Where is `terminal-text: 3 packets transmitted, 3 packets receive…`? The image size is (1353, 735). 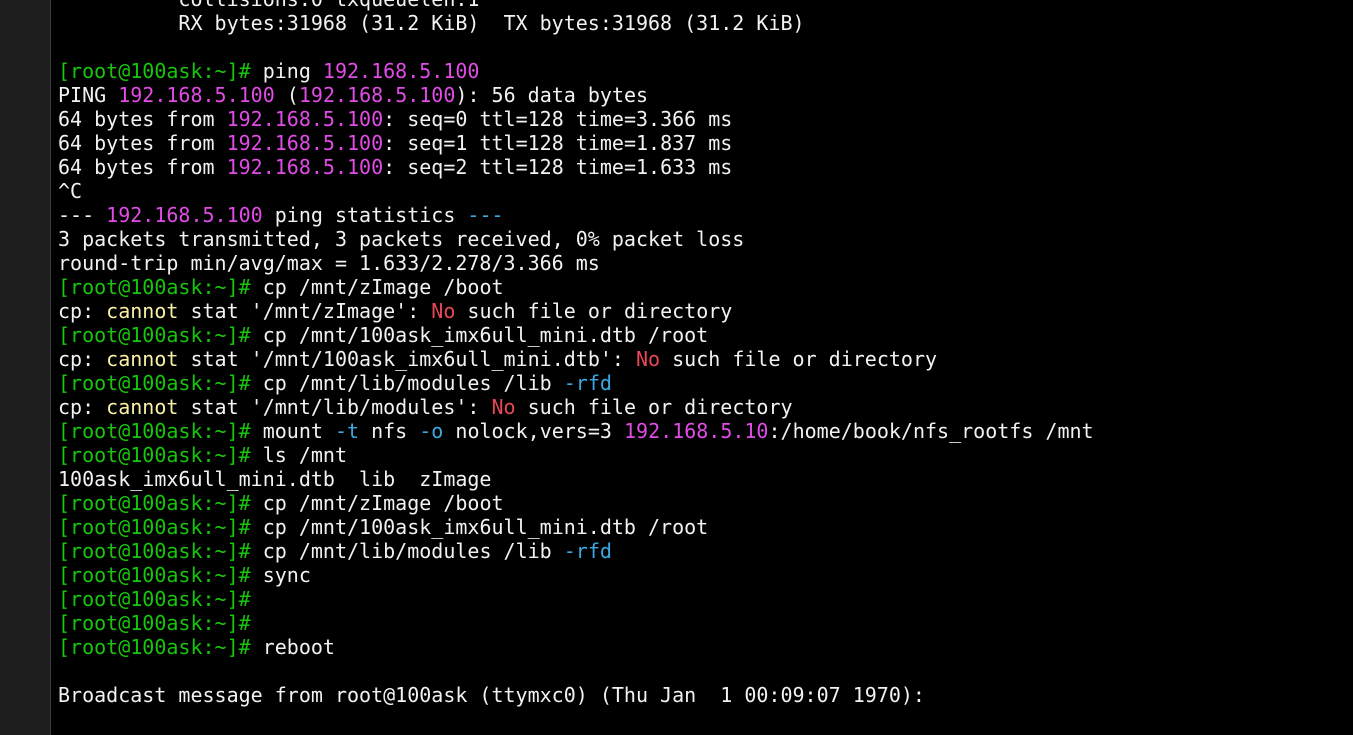
terminal-text: 3 packets transmitted, 3 packets receive… is located at coordinates (401, 239).